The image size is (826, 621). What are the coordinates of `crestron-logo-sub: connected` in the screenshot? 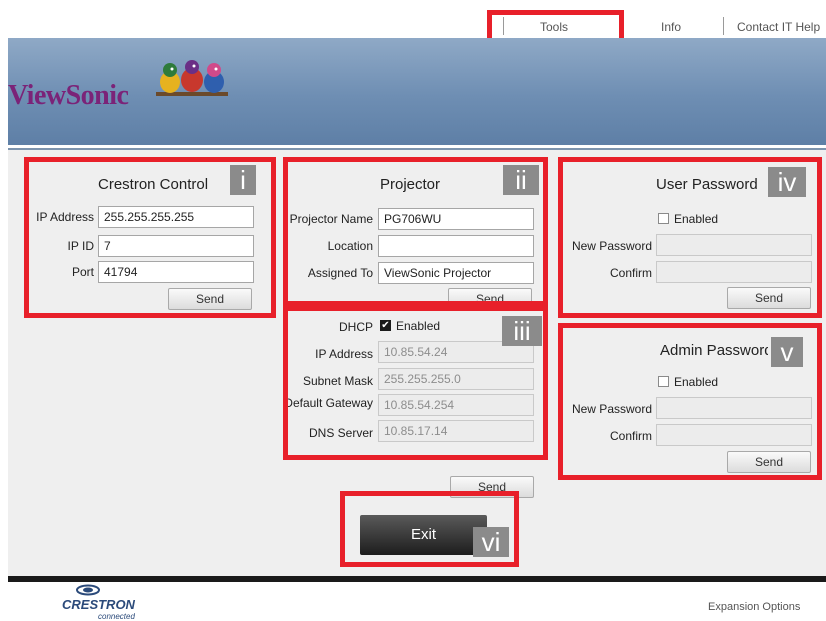 It's located at (116, 616).